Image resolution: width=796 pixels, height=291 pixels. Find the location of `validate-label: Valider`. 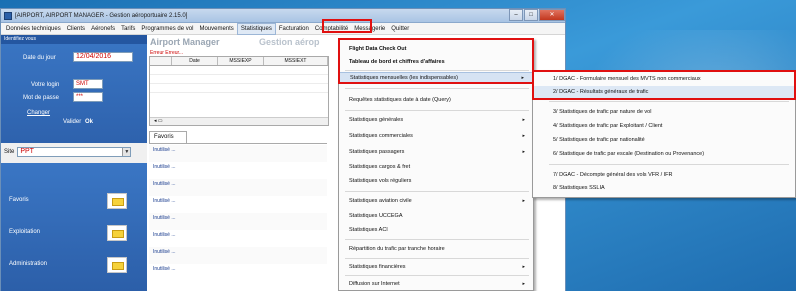

validate-label: Valider is located at coordinates (72, 122).